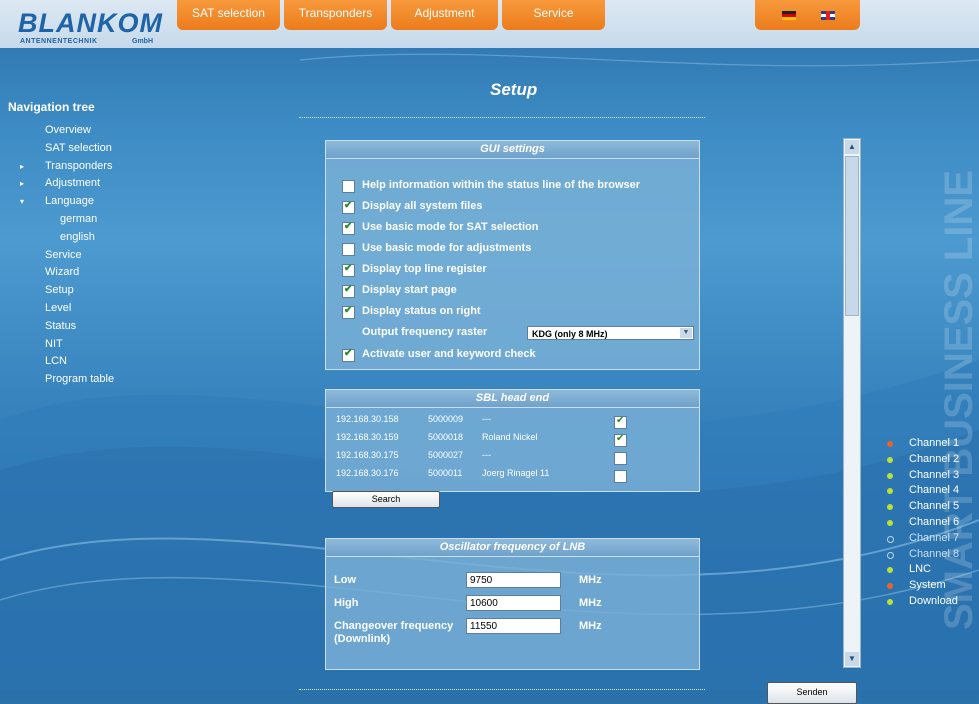 This screenshot has height=704, width=979. I want to click on raster-label: Output frequency raster, so click(425, 332).